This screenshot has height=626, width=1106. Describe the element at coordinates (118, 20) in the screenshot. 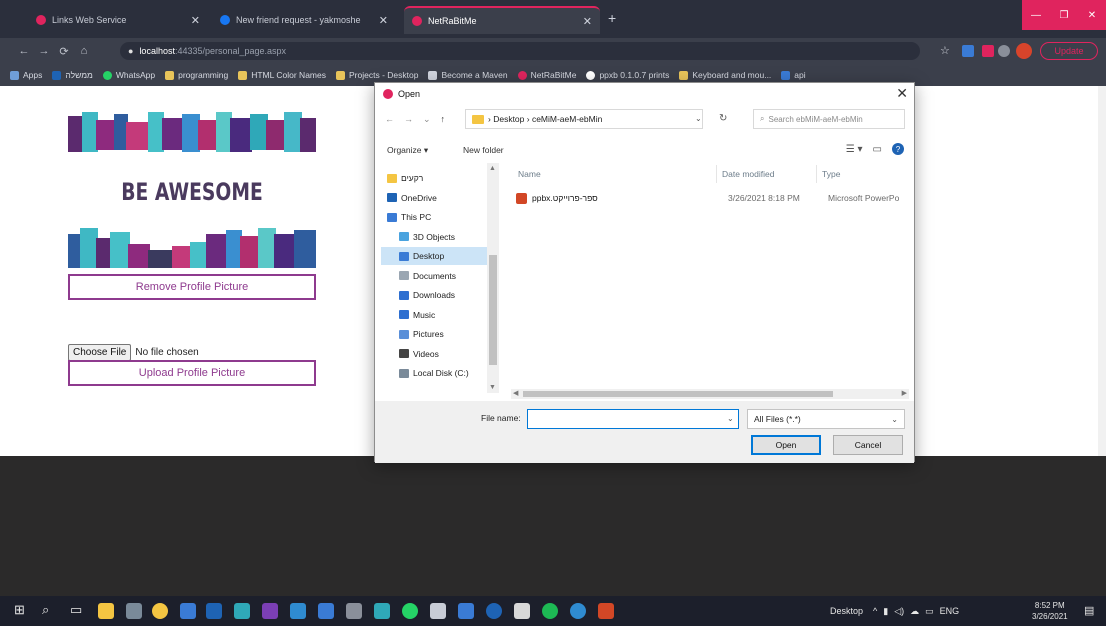

I see `tab-links-web-service: Links Web Service ✕` at that location.